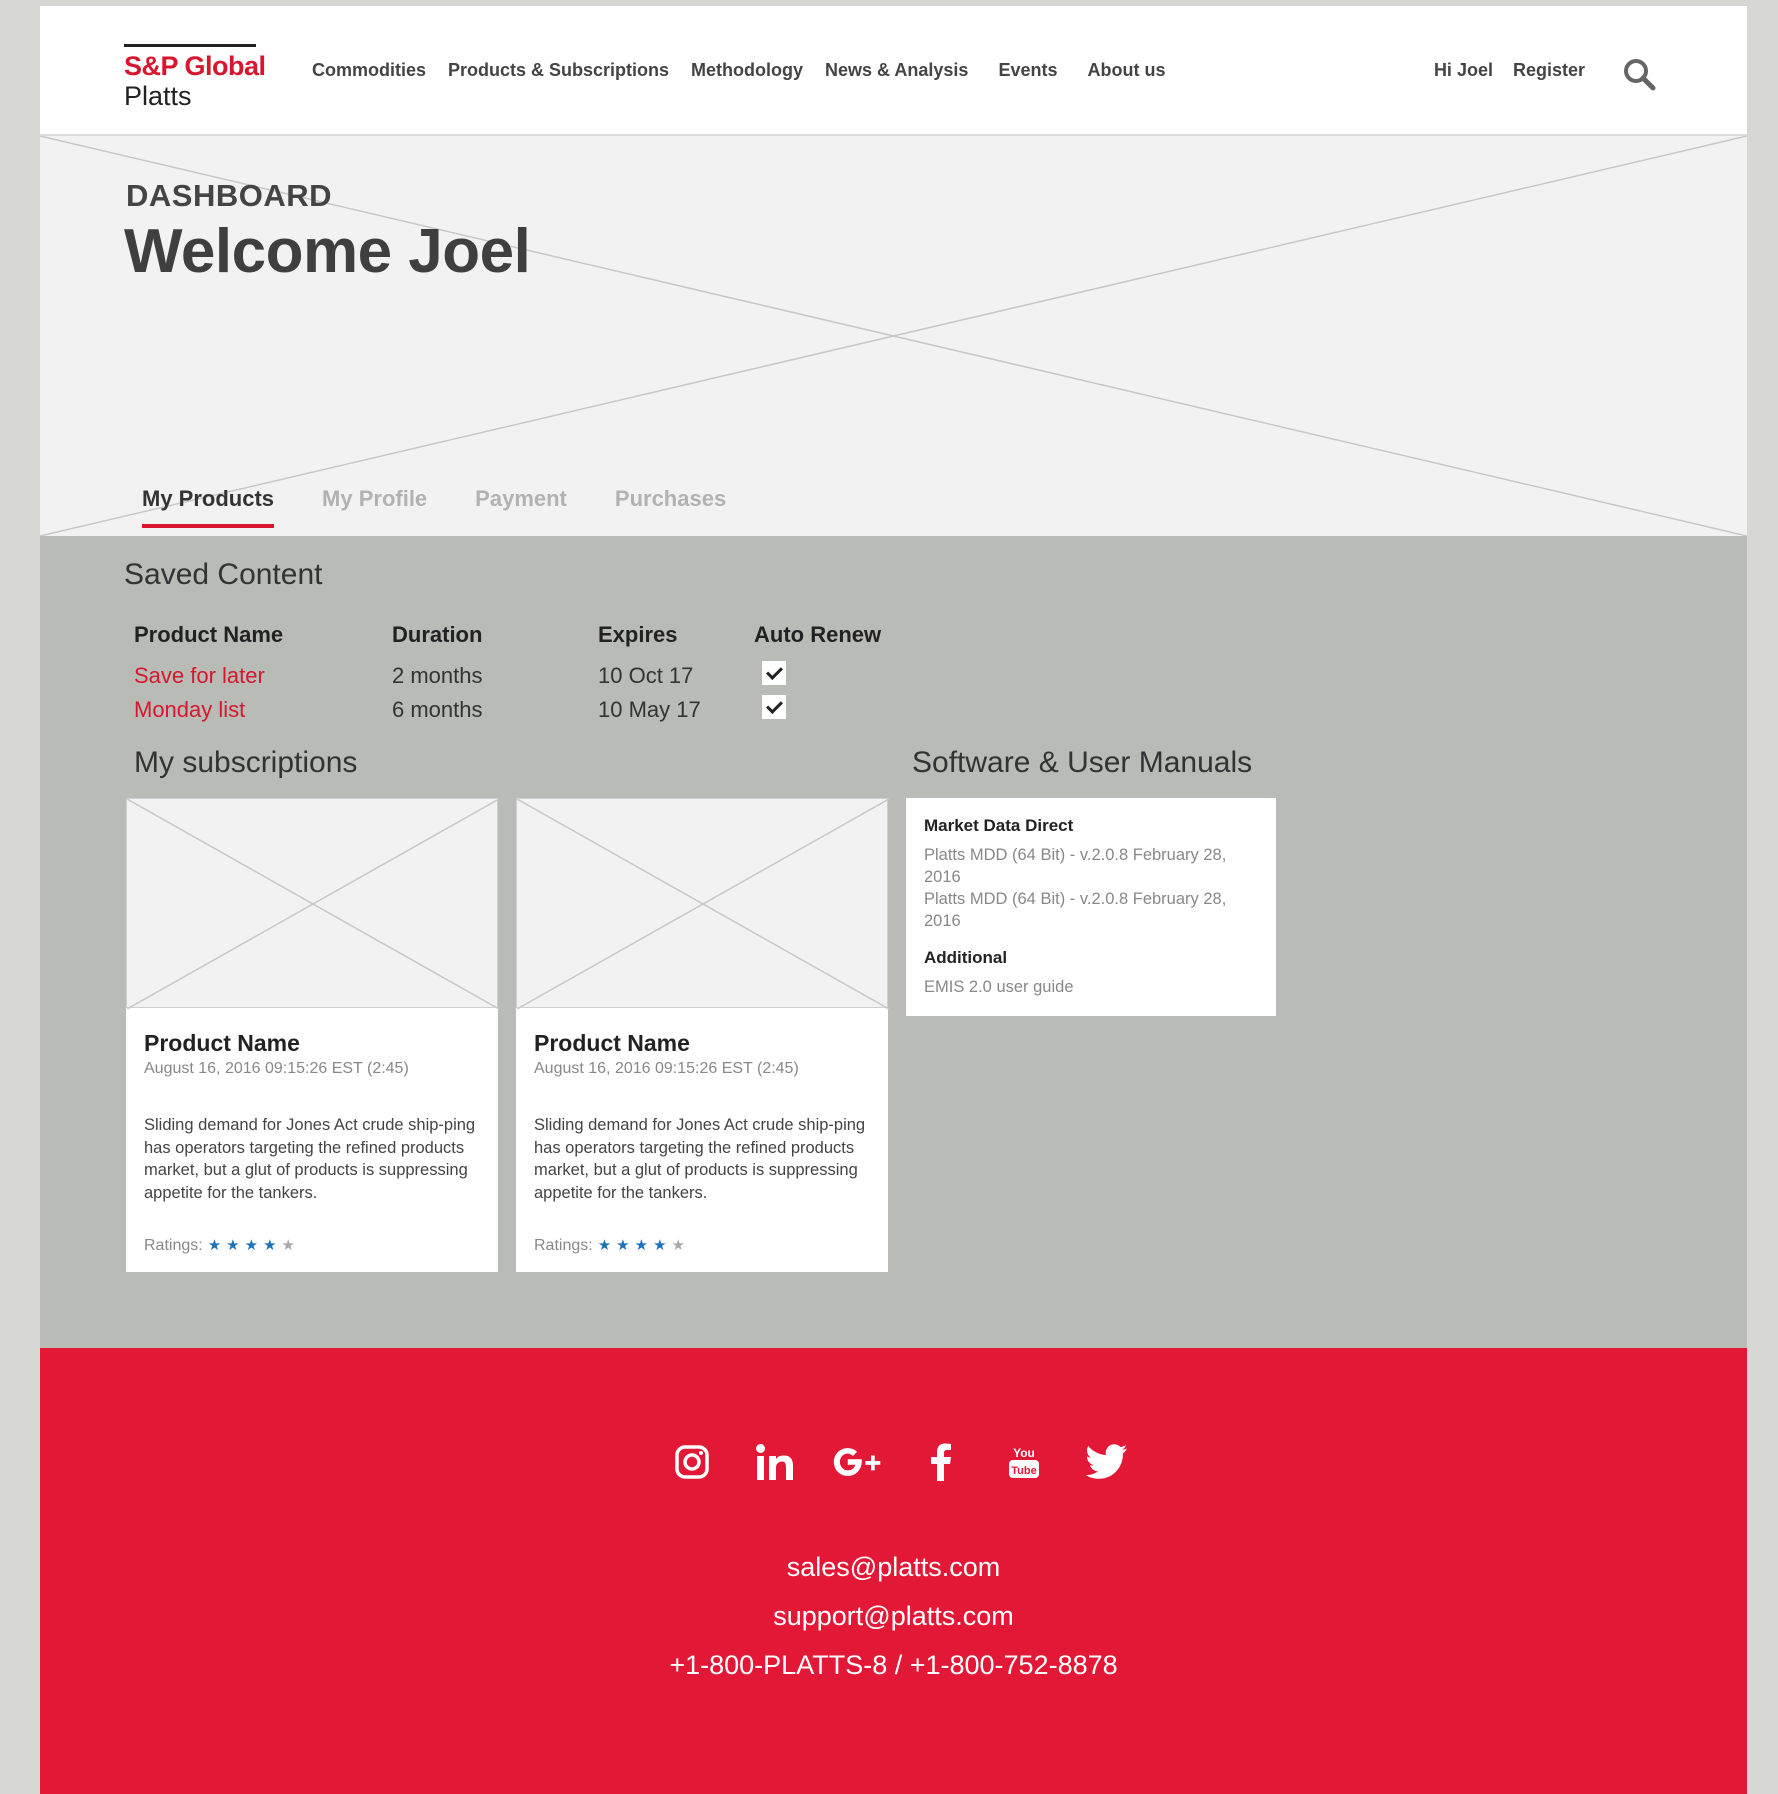 This screenshot has width=1778, height=1794. Describe the element at coordinates (437, 634) in the screenshot. I see `col-duration: Duration` at that location.